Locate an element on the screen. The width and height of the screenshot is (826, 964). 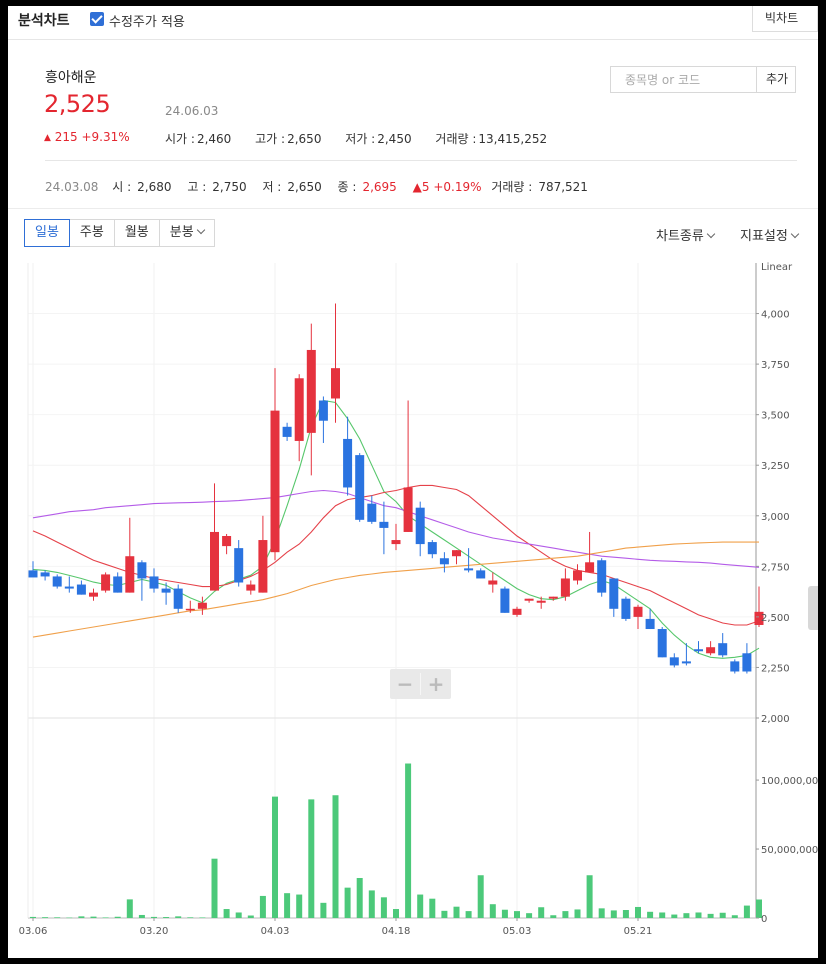
zoom-in-button: + is located at coordinates (436, 684).